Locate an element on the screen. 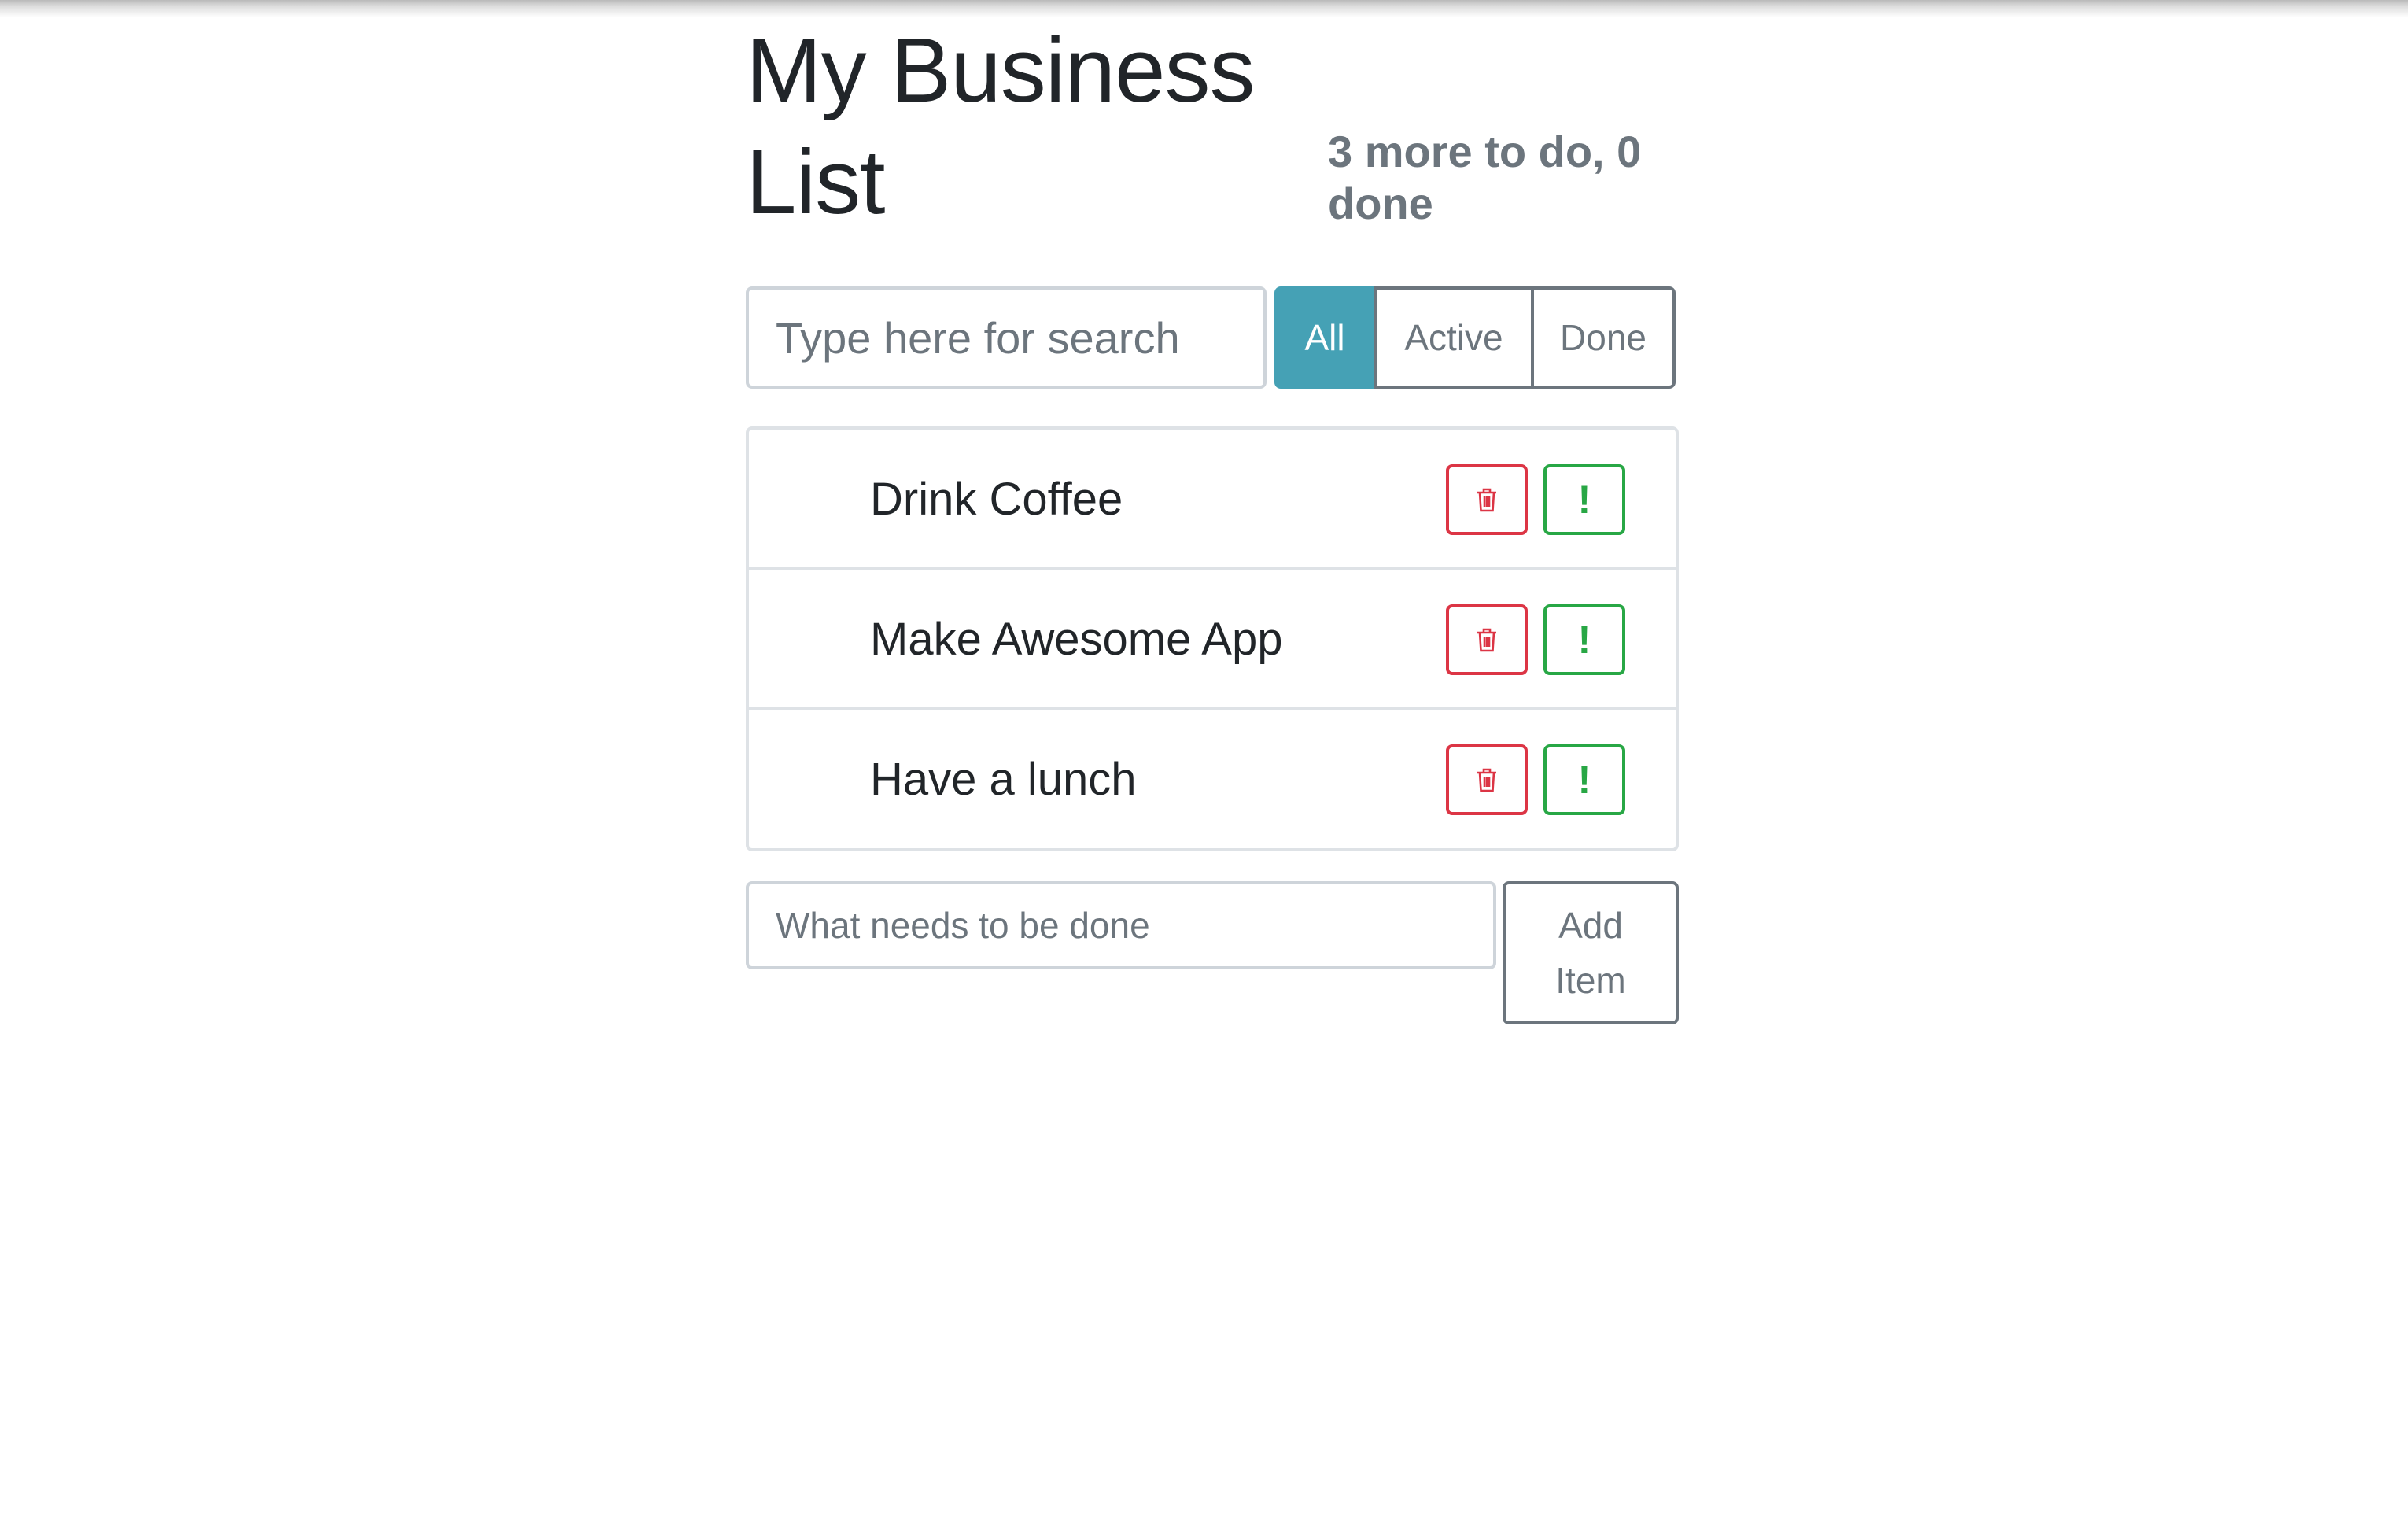  filter-done-button: Done is located at coordinates (1604, 337).